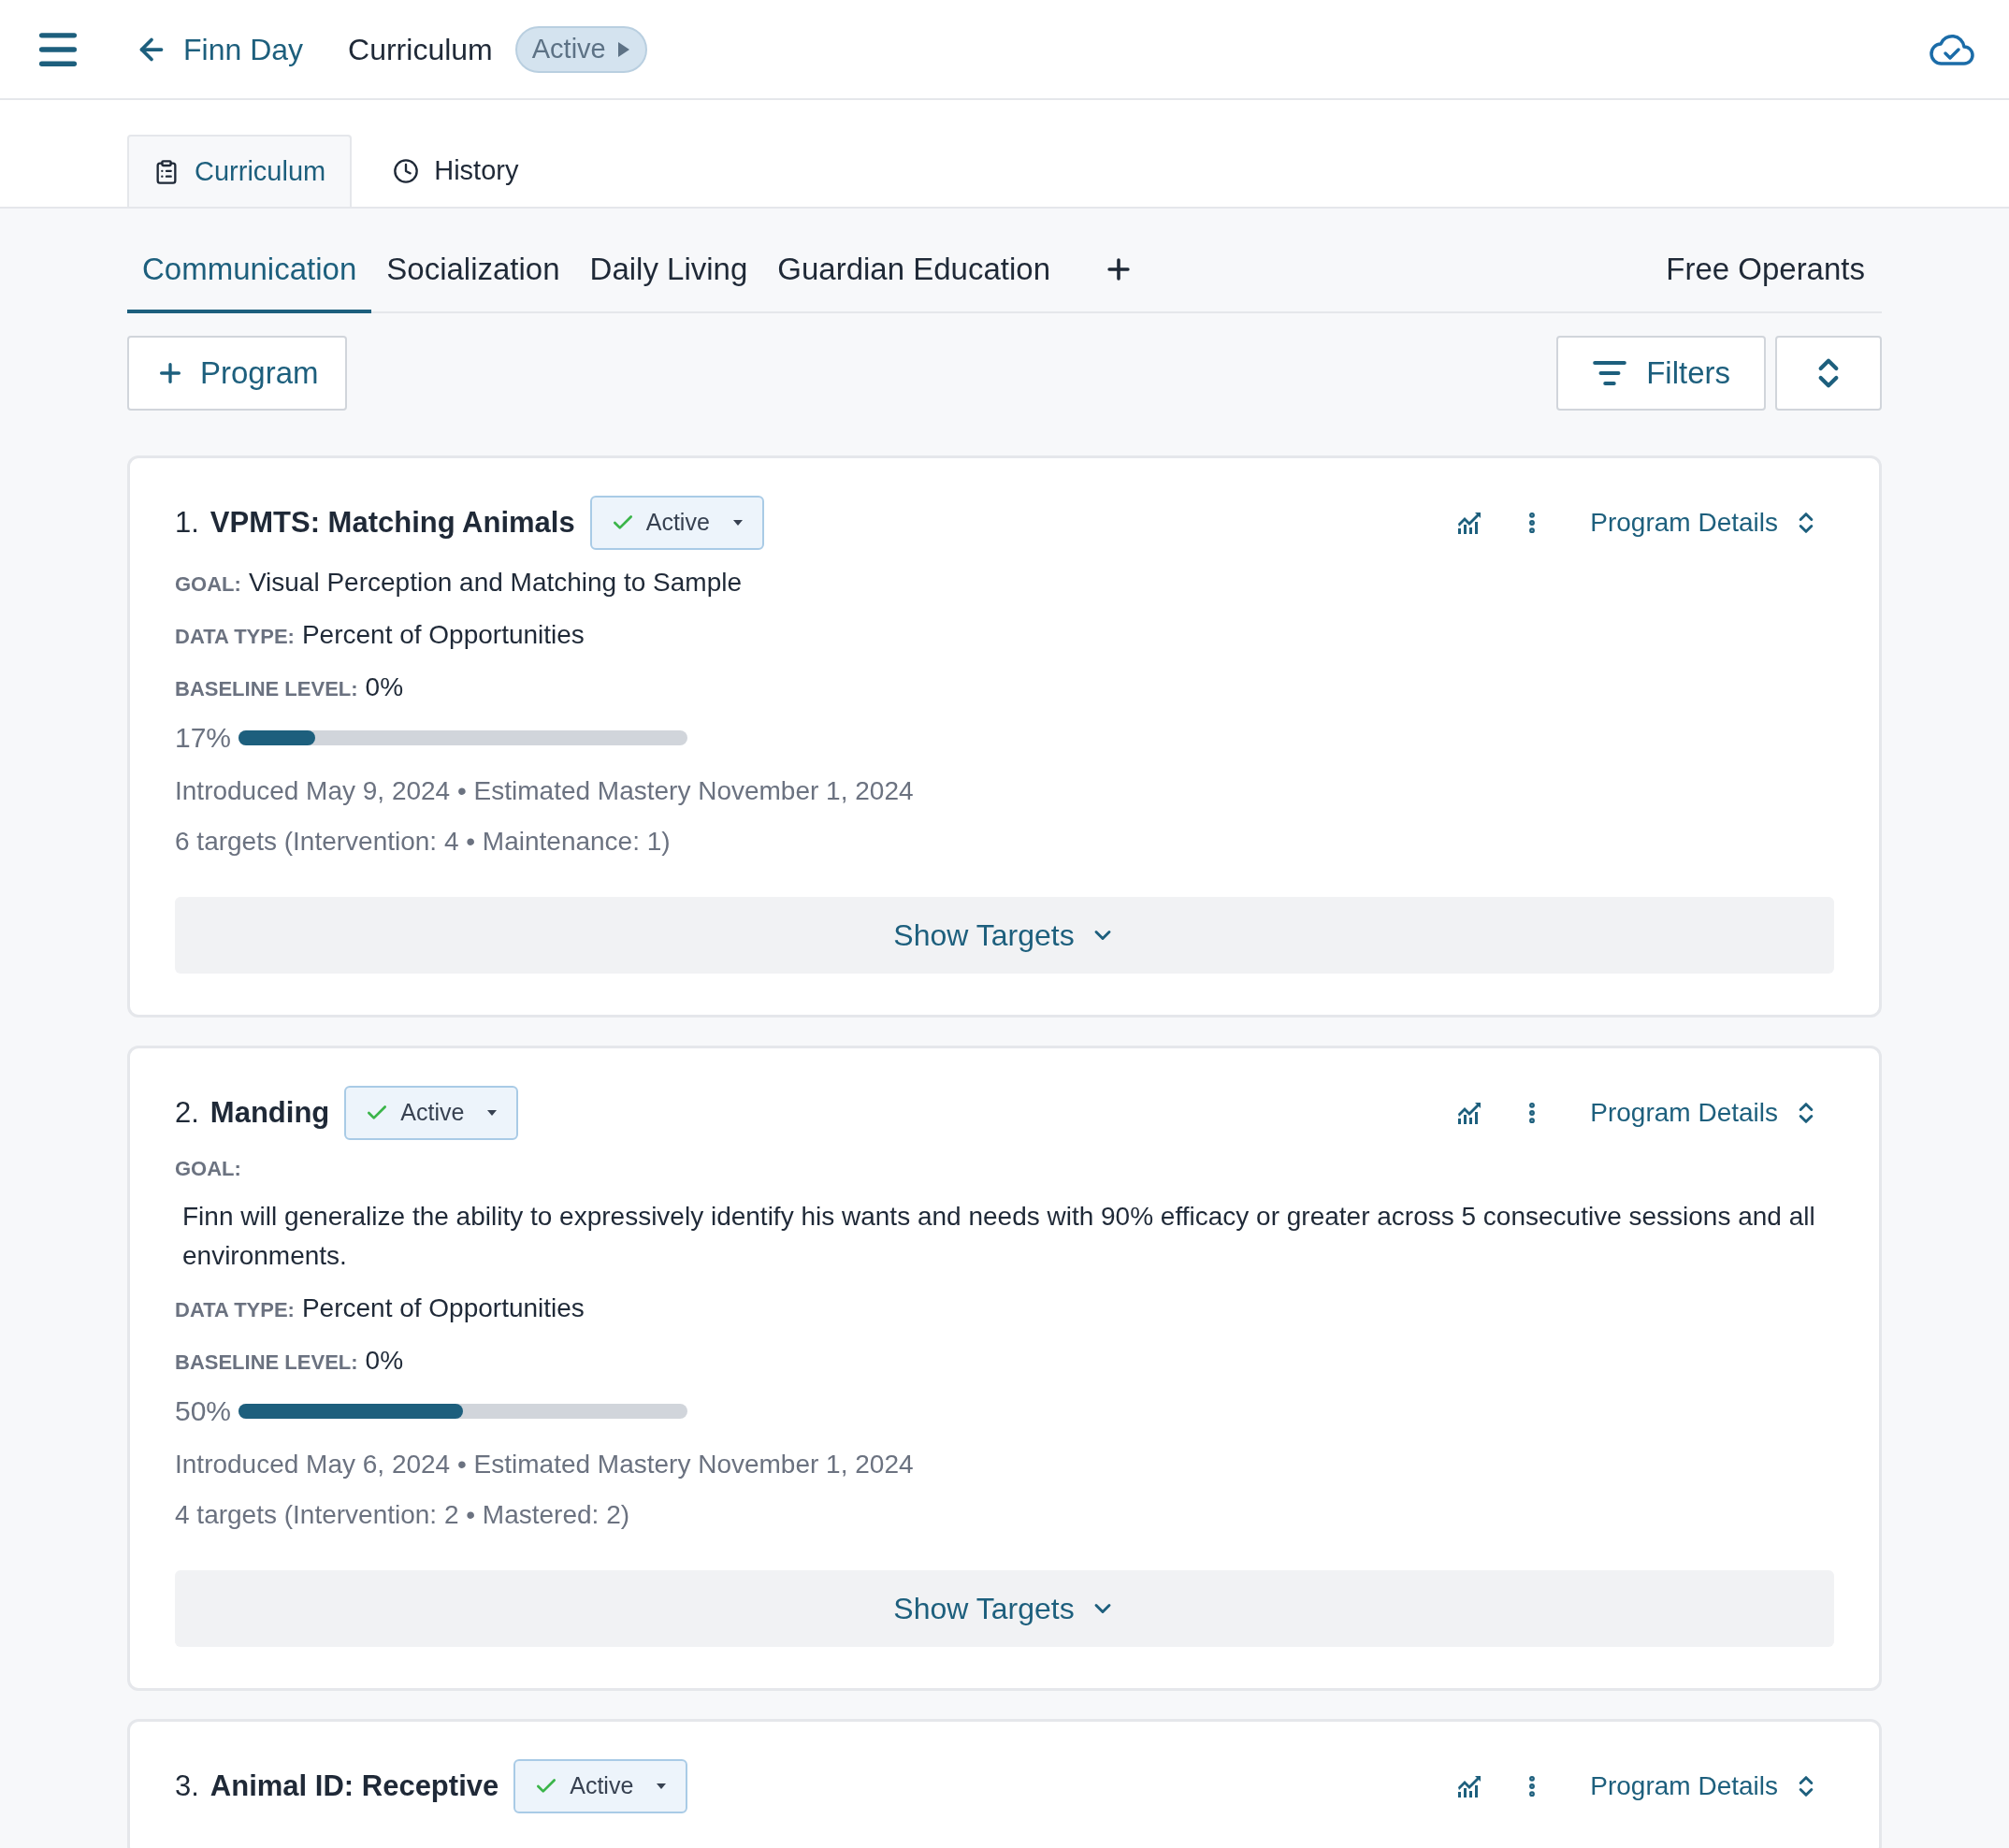 The height and width of the screenshot is (1848, 2009). I want to click on field-value: Finn will generalize the ability to expressively identify his wants and needs with 90% efficacy or greater across 5 consecutive sessions and all environments., so click(999, 1237).